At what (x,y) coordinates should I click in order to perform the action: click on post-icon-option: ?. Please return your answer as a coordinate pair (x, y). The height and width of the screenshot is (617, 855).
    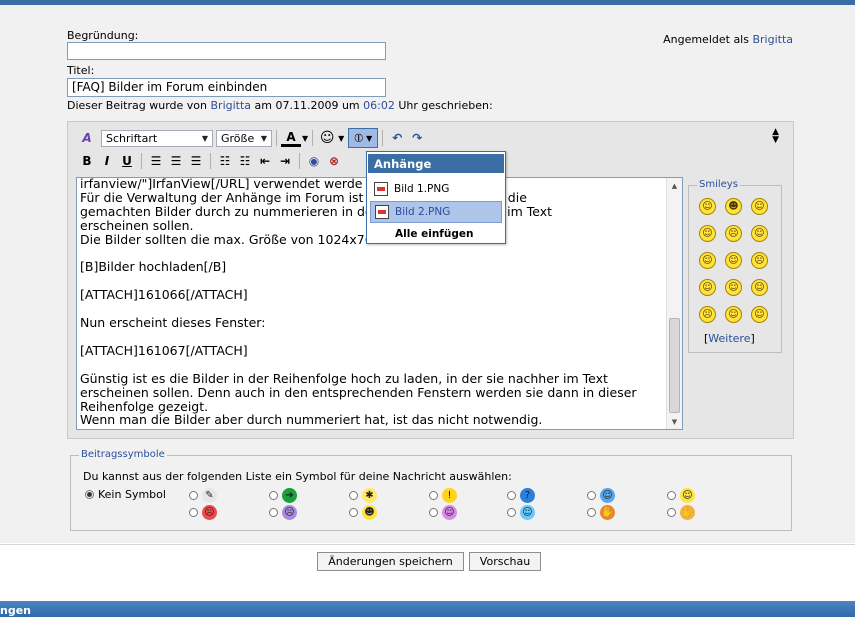
    Looking at the image, I should click on (521, 495).